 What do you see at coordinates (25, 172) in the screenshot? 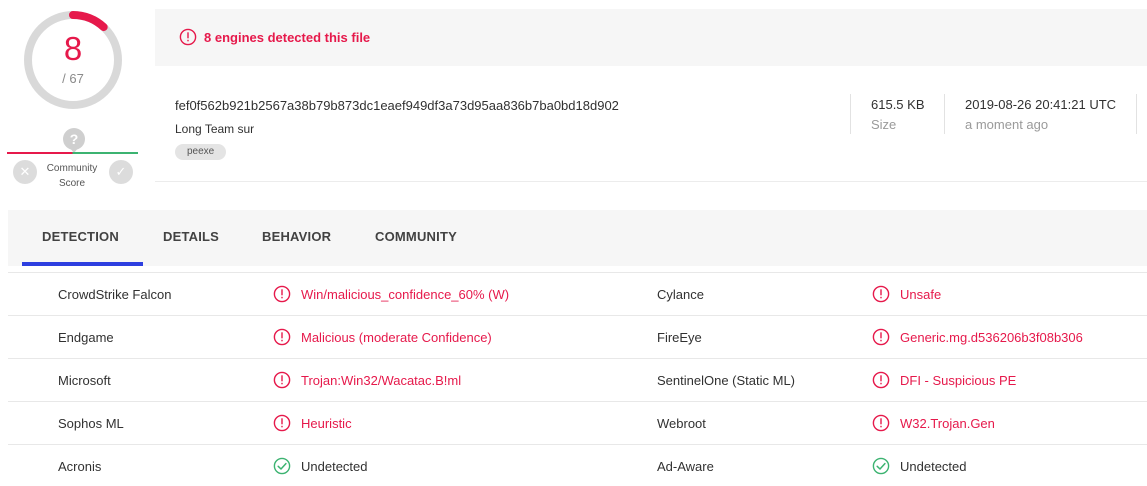
I see `vote-malicious-icon: ✕` at bounding box center [25, 172].